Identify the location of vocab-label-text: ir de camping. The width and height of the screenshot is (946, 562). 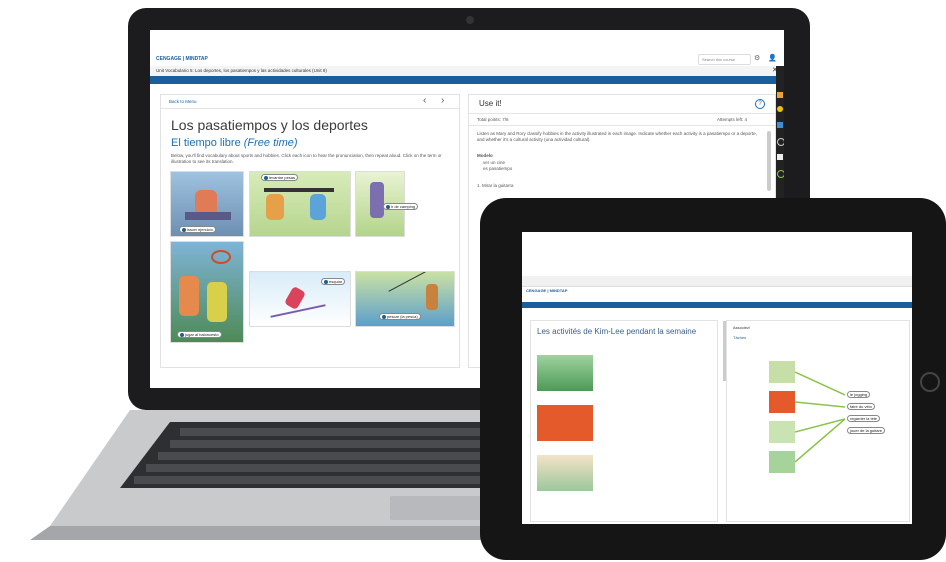
(403, 206).